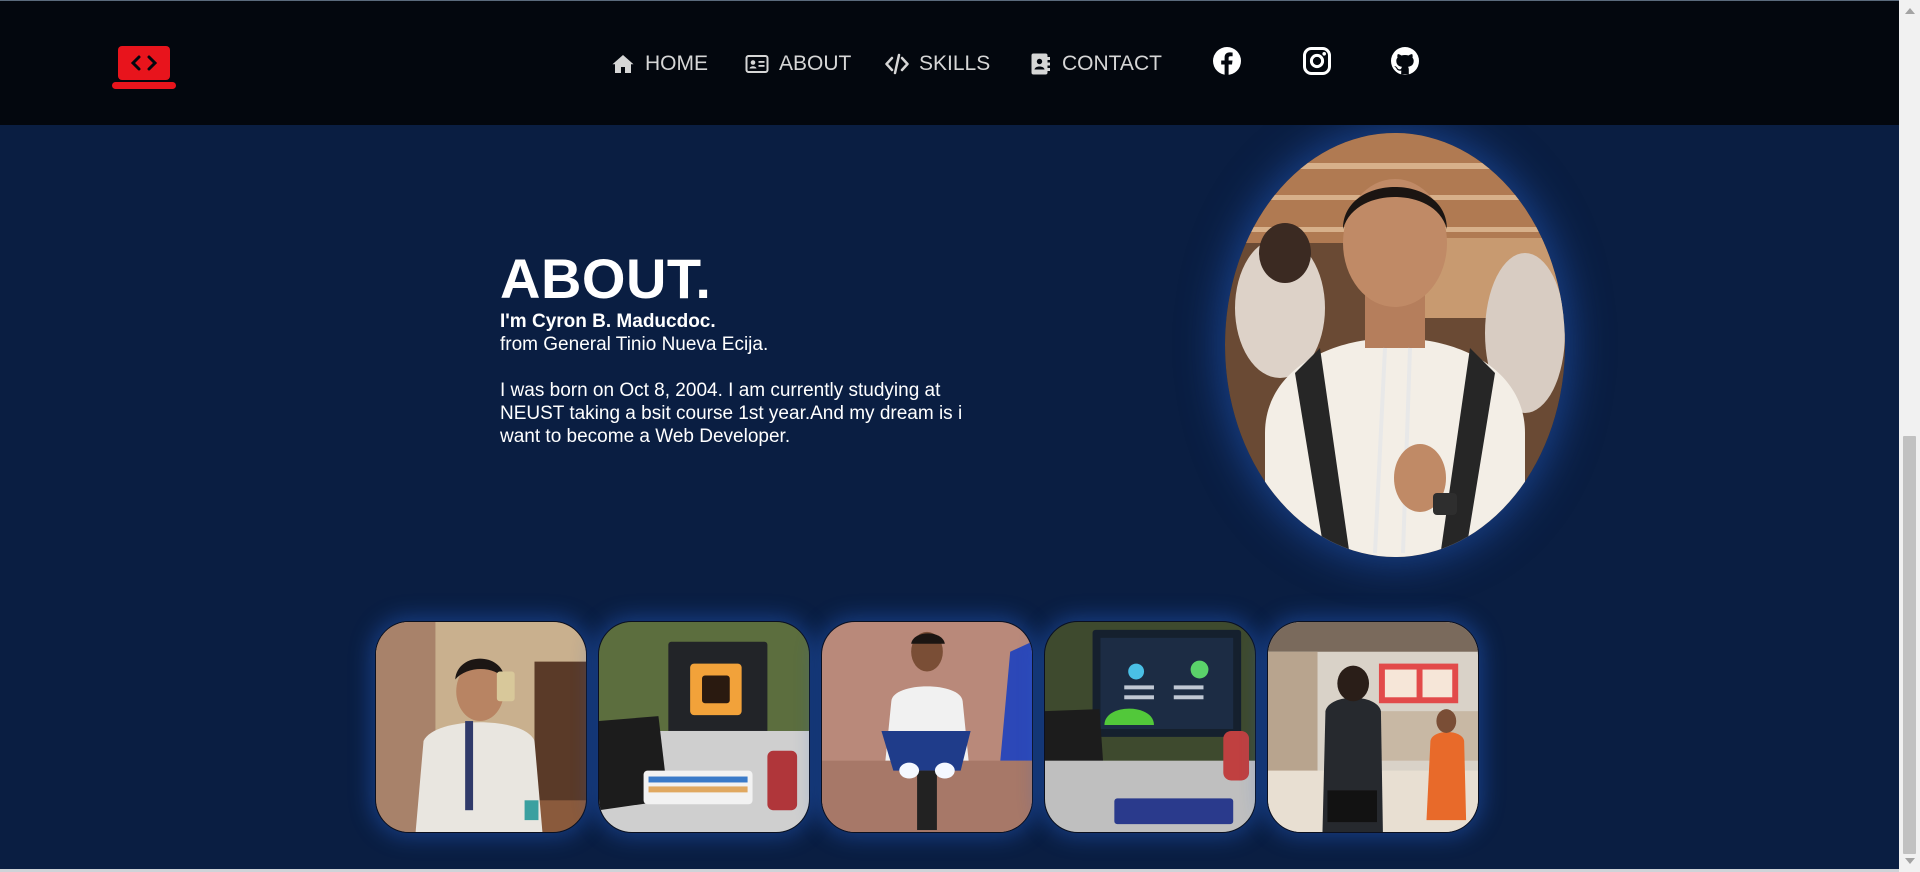  I want to click on photo-gallery, so click(927, 727).